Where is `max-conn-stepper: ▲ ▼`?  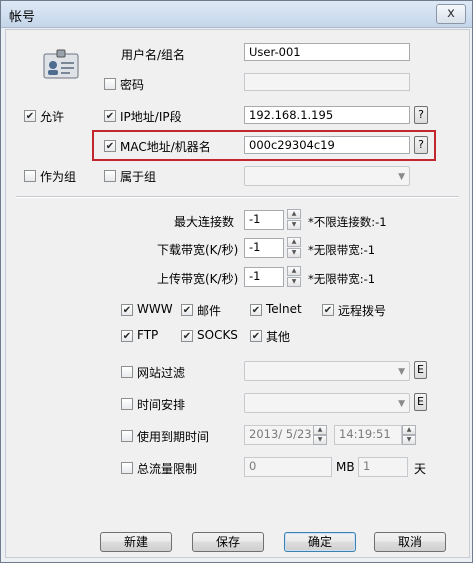
max-conn-stepper: ▲ ▼ is located at coordinates (294, 220).